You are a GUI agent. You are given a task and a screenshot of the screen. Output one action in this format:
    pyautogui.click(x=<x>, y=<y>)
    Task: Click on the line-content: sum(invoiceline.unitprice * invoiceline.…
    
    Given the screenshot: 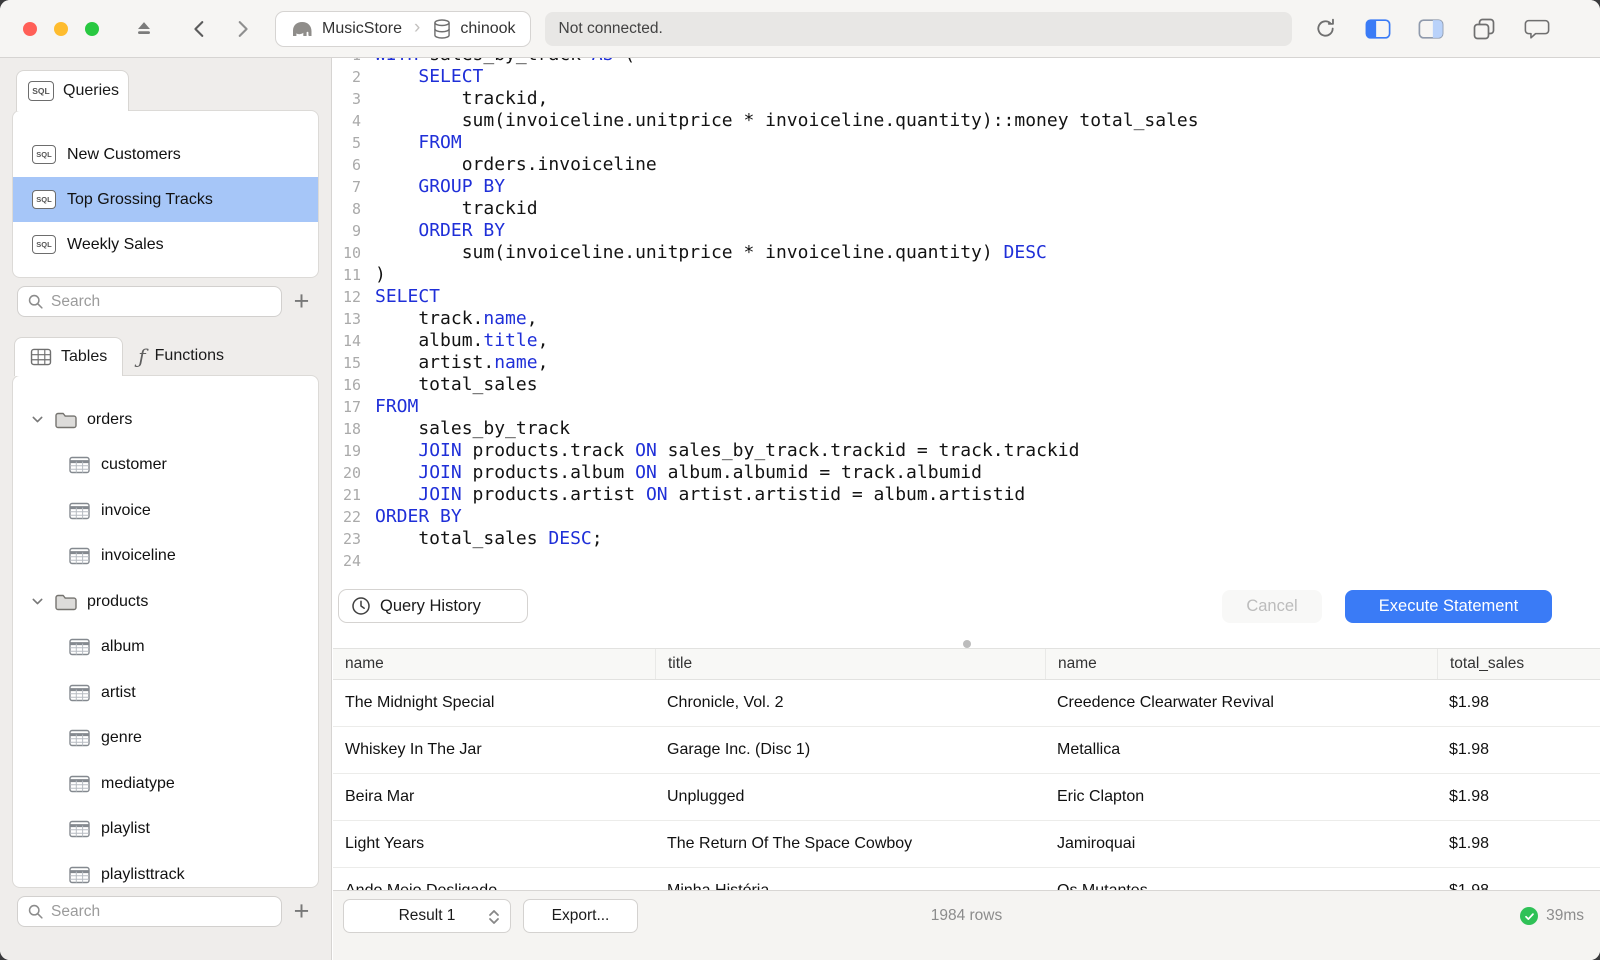 What is the action you would take?
    pyautogui.click(x=711, y=252)
    